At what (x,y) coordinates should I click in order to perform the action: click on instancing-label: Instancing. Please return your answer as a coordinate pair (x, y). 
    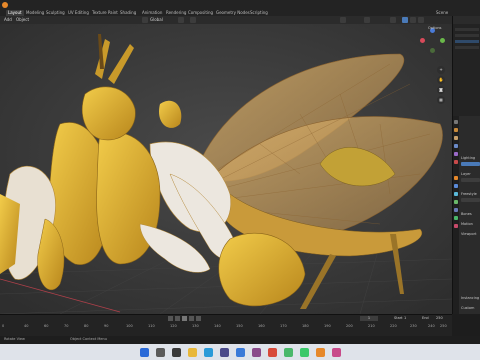
    Looking at the image, I should click on (470, 298).